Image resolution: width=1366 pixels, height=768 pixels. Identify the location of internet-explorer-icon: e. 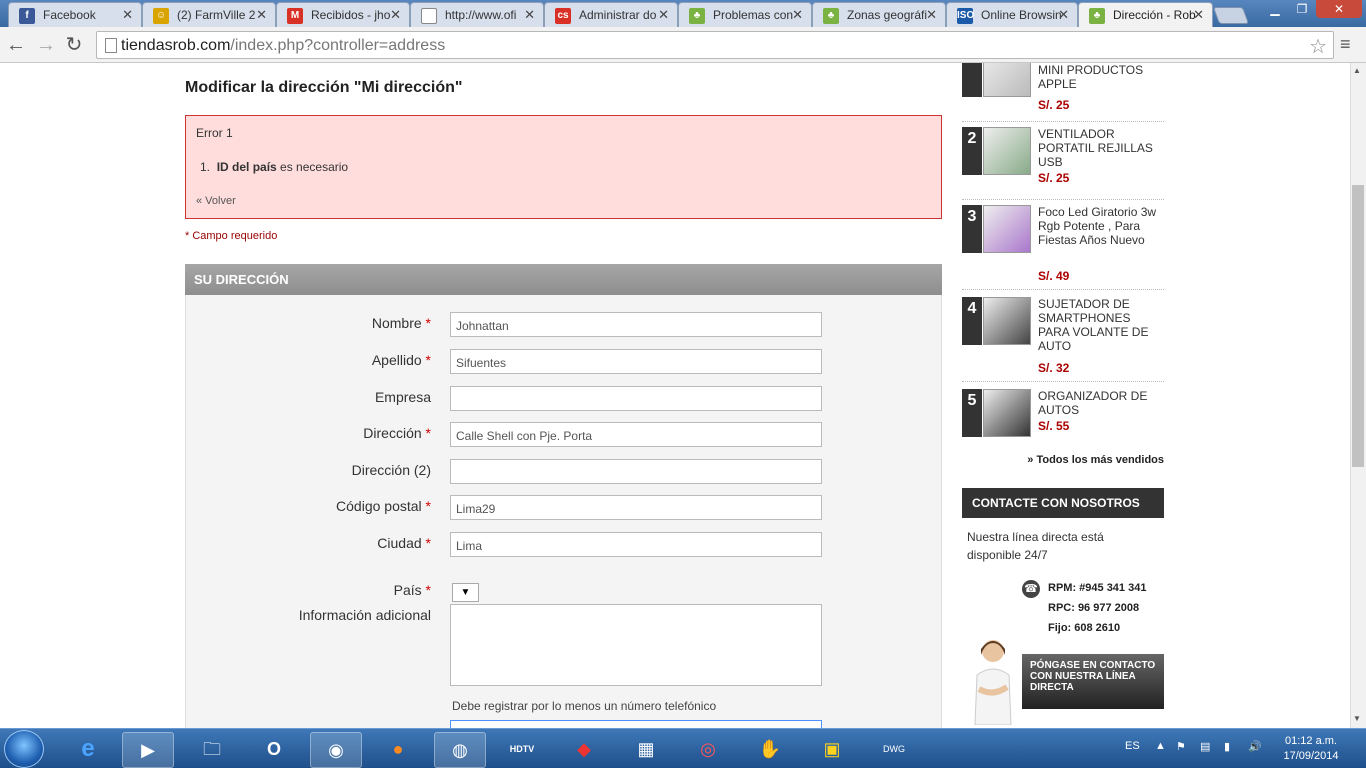
(88, 750).